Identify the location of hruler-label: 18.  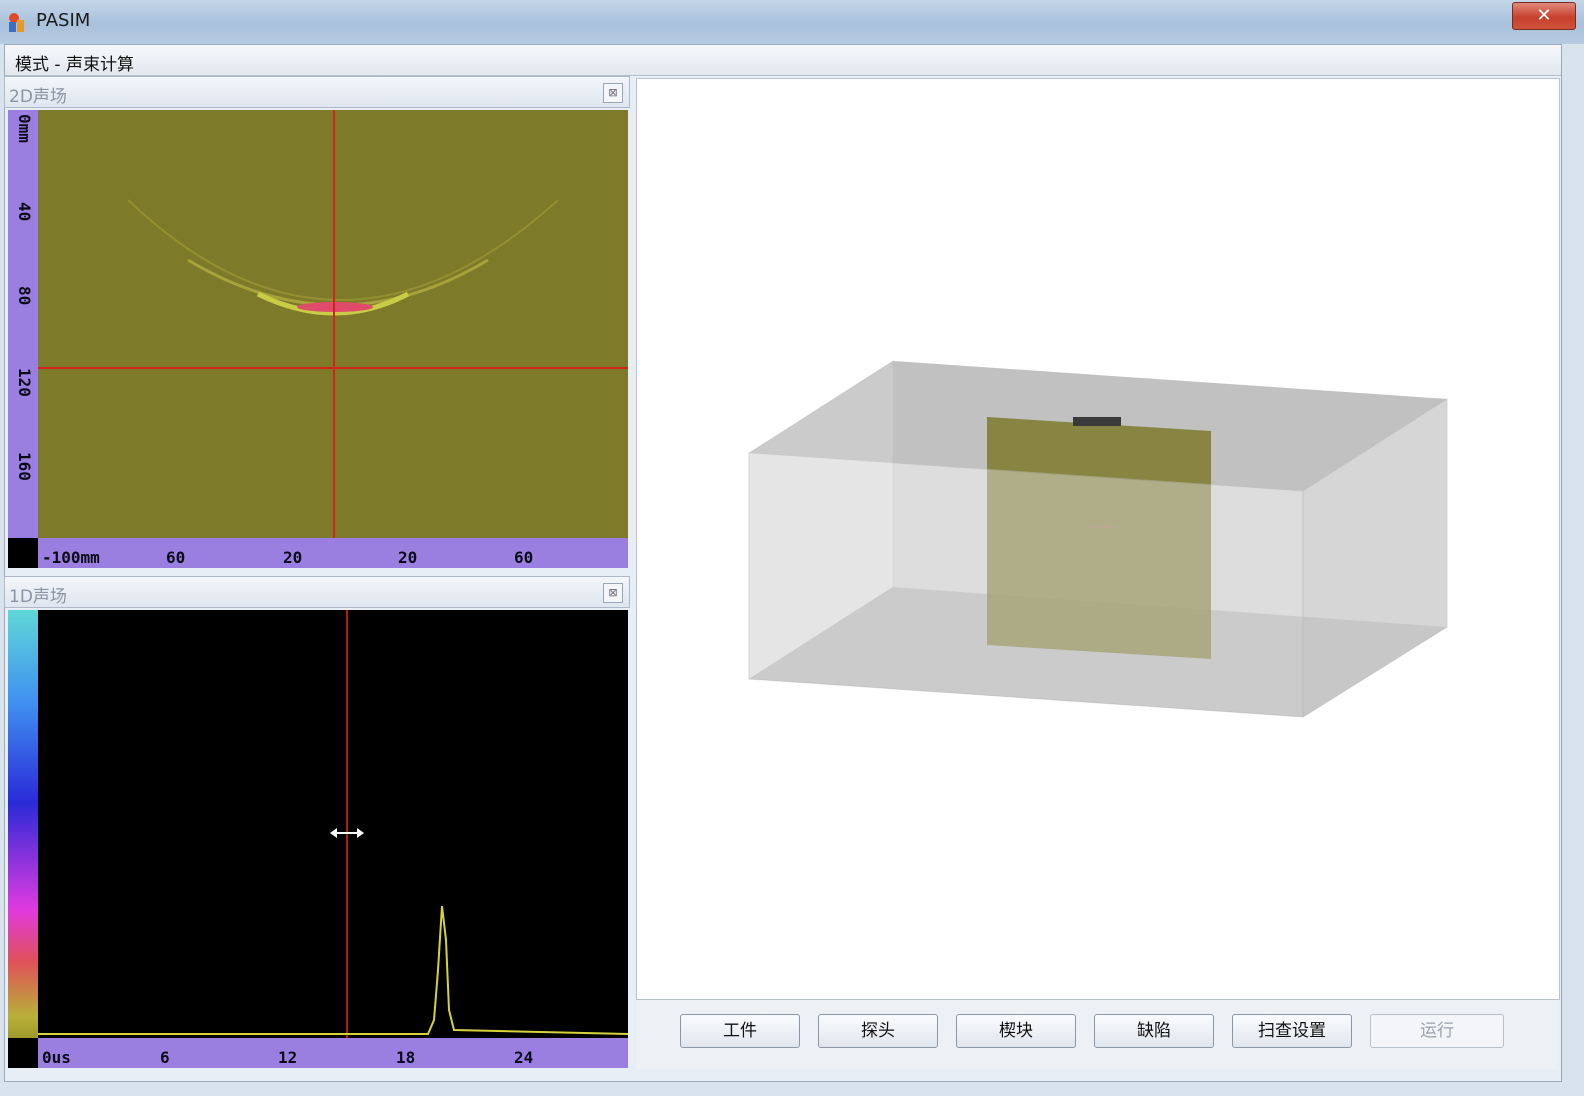
(406, 1057).